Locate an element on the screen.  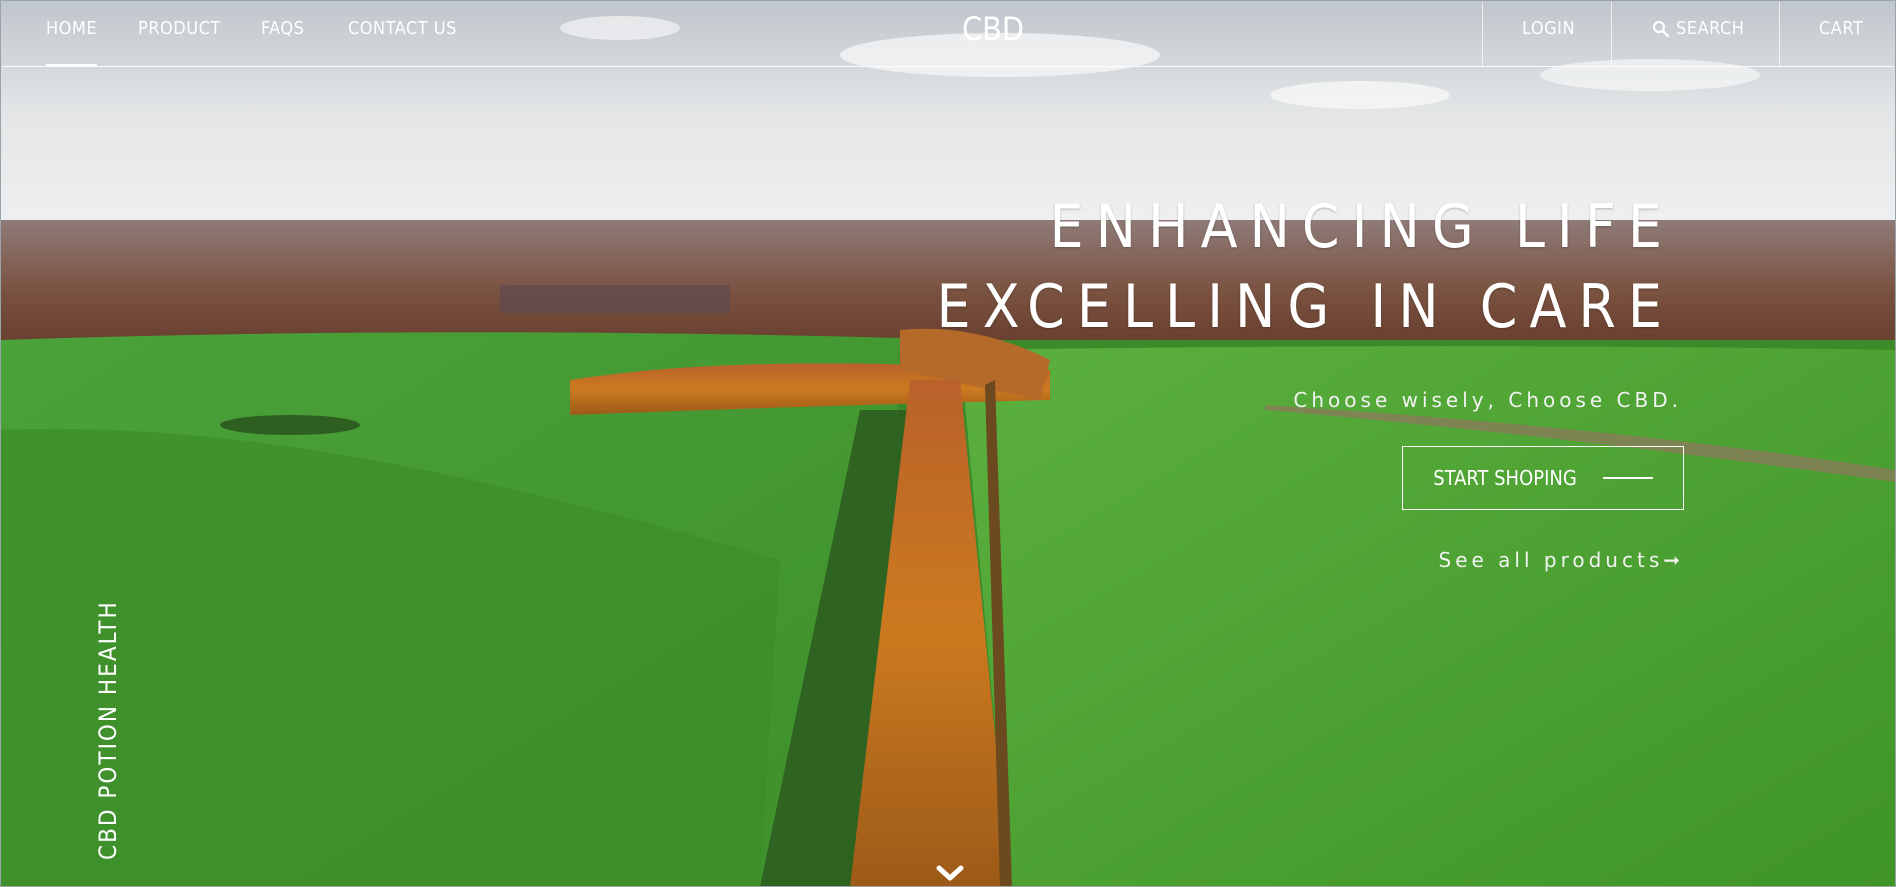
arrow-line-icon is located at coordinates (1627, 478).